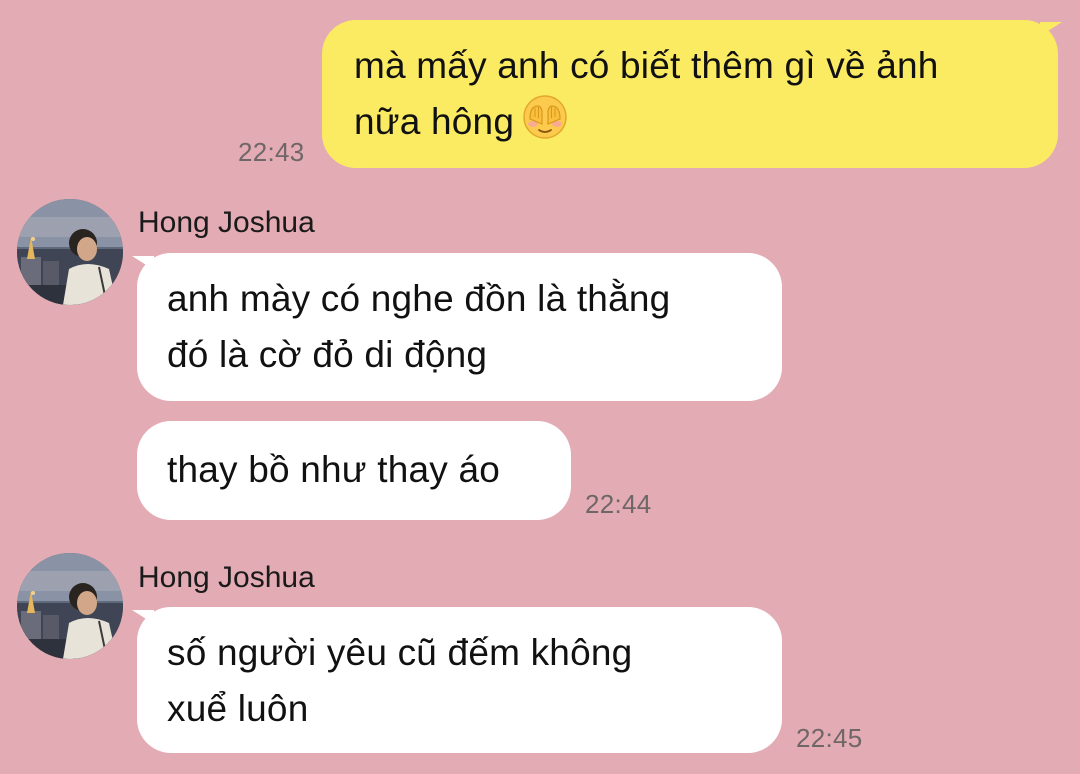 The image size is (1080, 774). What do you see at coordinates (334, 469) in the screenshot?
I see `message-line: thay bồ như thay áo` at bounding box center [334, 469].